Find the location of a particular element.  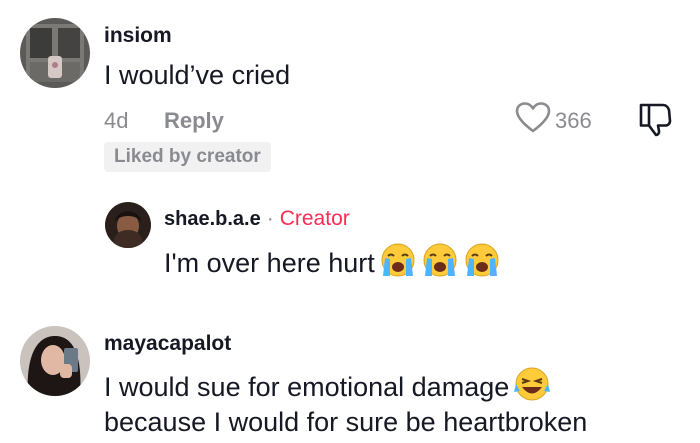

reply-text: I'm over here hurt is located at coordinates (269, 262).